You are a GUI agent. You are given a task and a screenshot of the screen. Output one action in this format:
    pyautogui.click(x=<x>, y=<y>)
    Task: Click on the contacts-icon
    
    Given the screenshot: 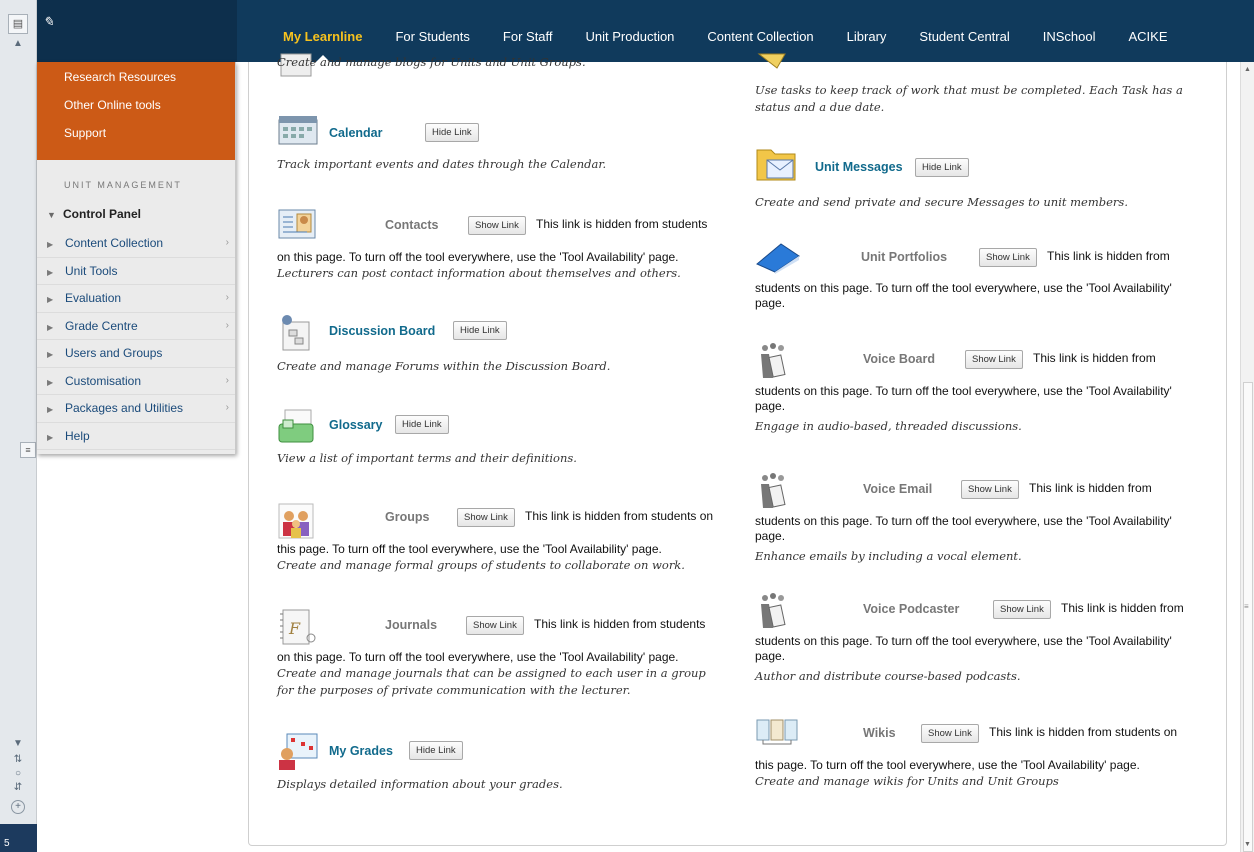 What is the action you would take?
    pyautogui.click(x=299, y=225)
    